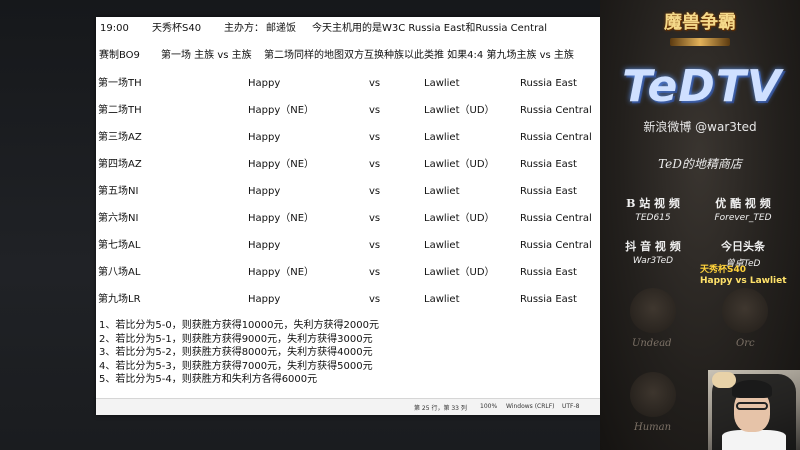 This screenshot has height=450, width=800. Describe the element at coordinates (120, 83) in the screenshot. I see `game-label: 第一场TH` at that location.